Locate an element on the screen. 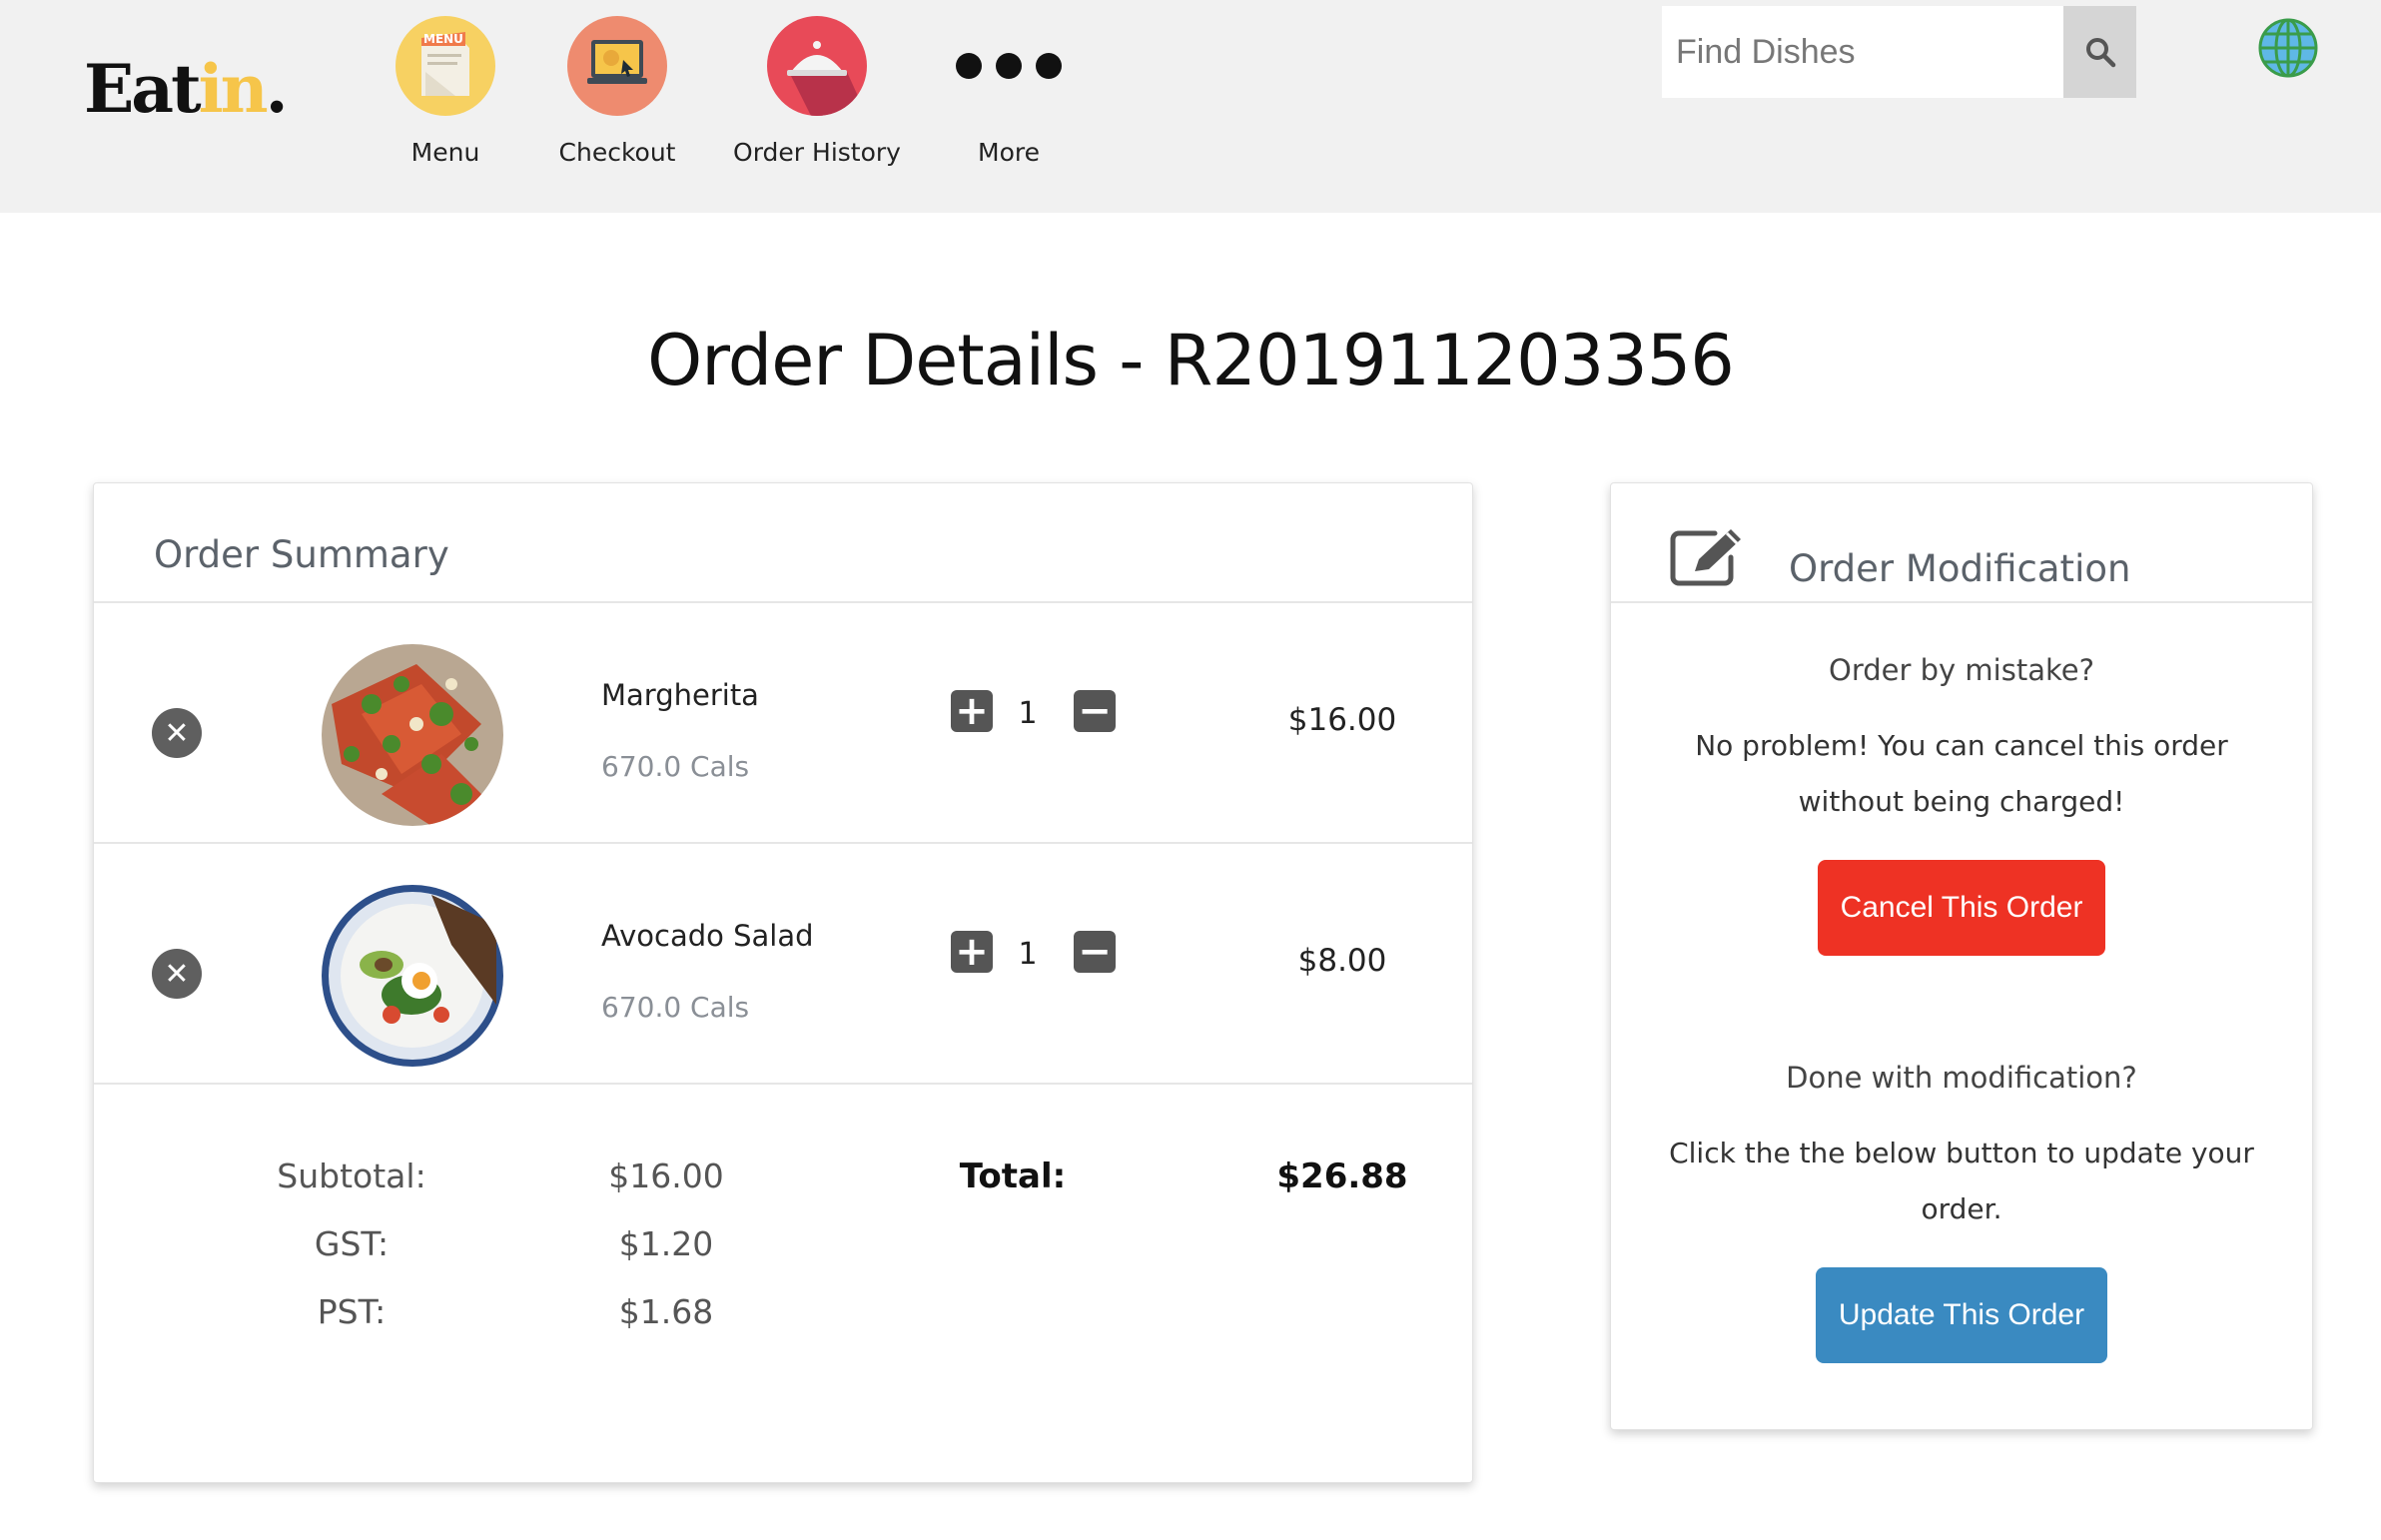  update-description-line2: order. is located at coordinates (1962, 1208).